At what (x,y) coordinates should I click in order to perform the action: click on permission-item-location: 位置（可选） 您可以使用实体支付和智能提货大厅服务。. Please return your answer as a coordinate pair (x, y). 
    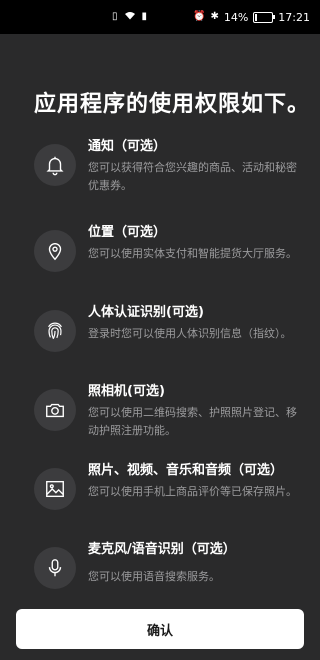
    Looking at the image, I should click on (167, 248).